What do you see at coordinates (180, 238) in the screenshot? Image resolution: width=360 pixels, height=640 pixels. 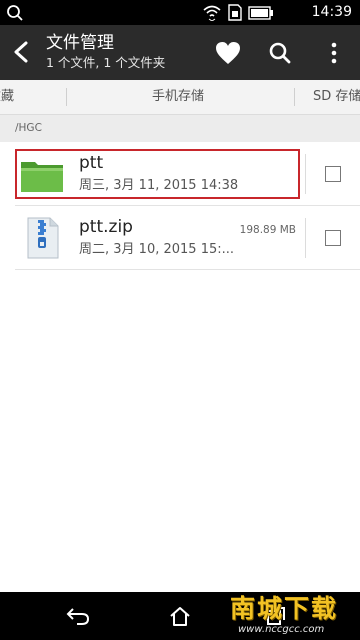 I see `list-item: ptt.zip 周二, 3月 10, 2015 15:... 198.89 MB` at bounding box center [180, 238].